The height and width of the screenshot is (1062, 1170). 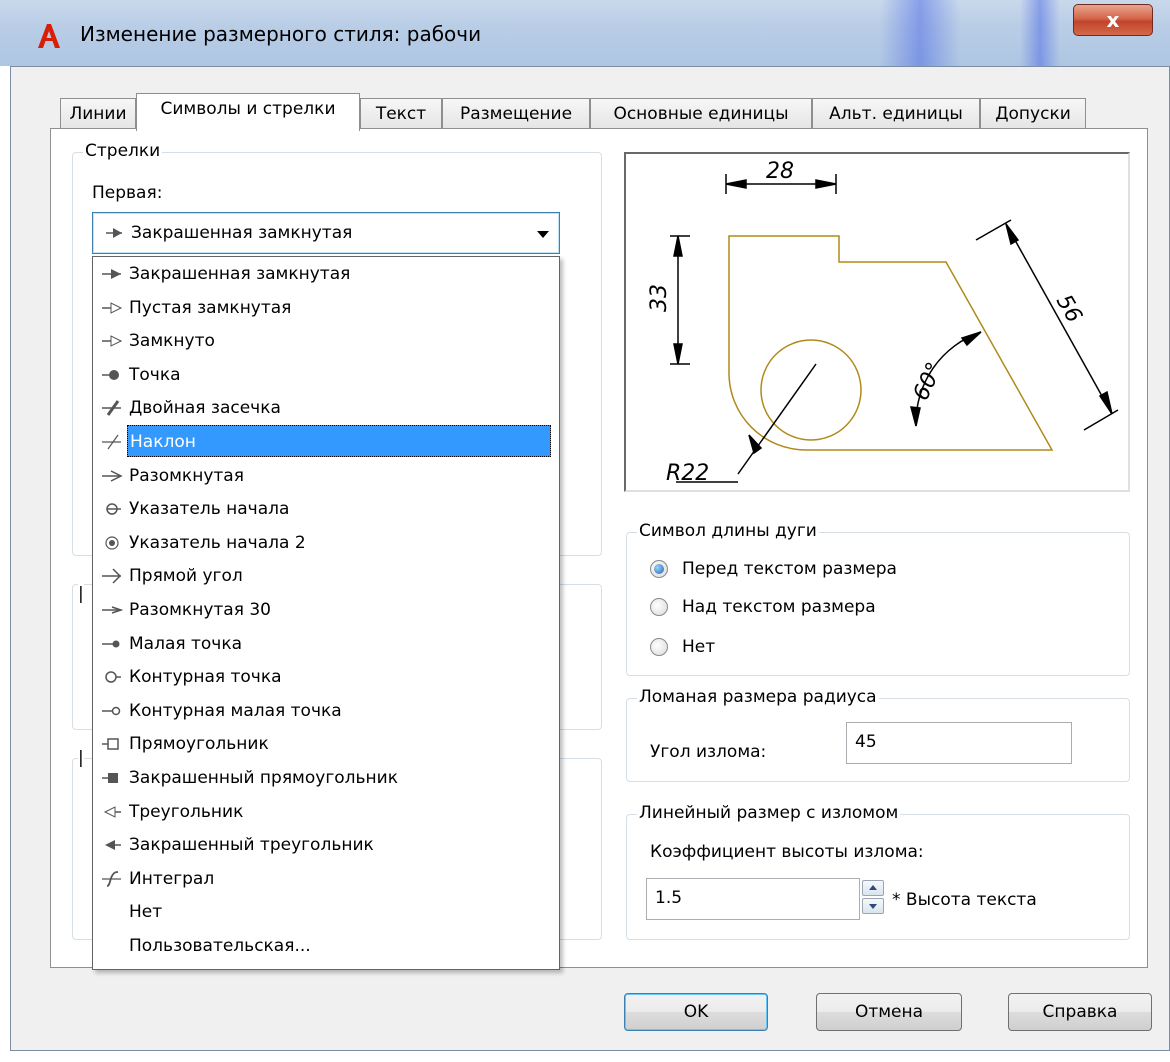 I want to click on first-arrow-select: Закрашенная замкнутая, so click(x=326, y=233).